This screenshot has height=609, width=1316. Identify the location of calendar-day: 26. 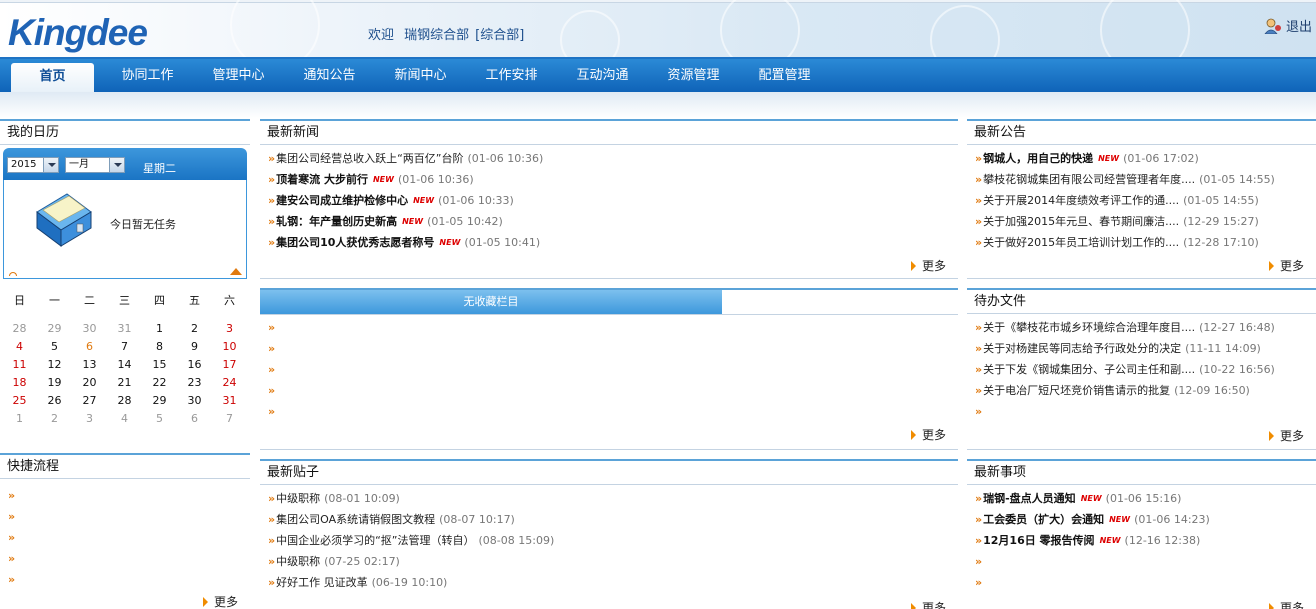
(54, 401).